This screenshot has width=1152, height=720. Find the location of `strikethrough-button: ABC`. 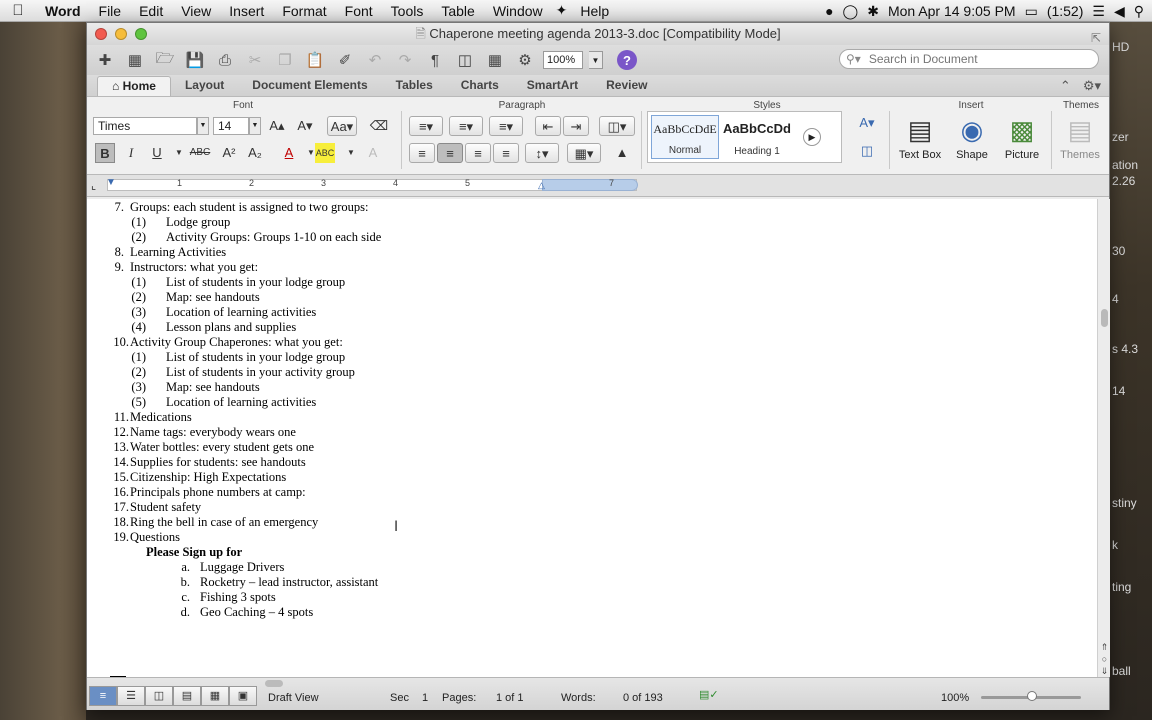

strikethrough-button: ABC is located at coordinates (200, 153).